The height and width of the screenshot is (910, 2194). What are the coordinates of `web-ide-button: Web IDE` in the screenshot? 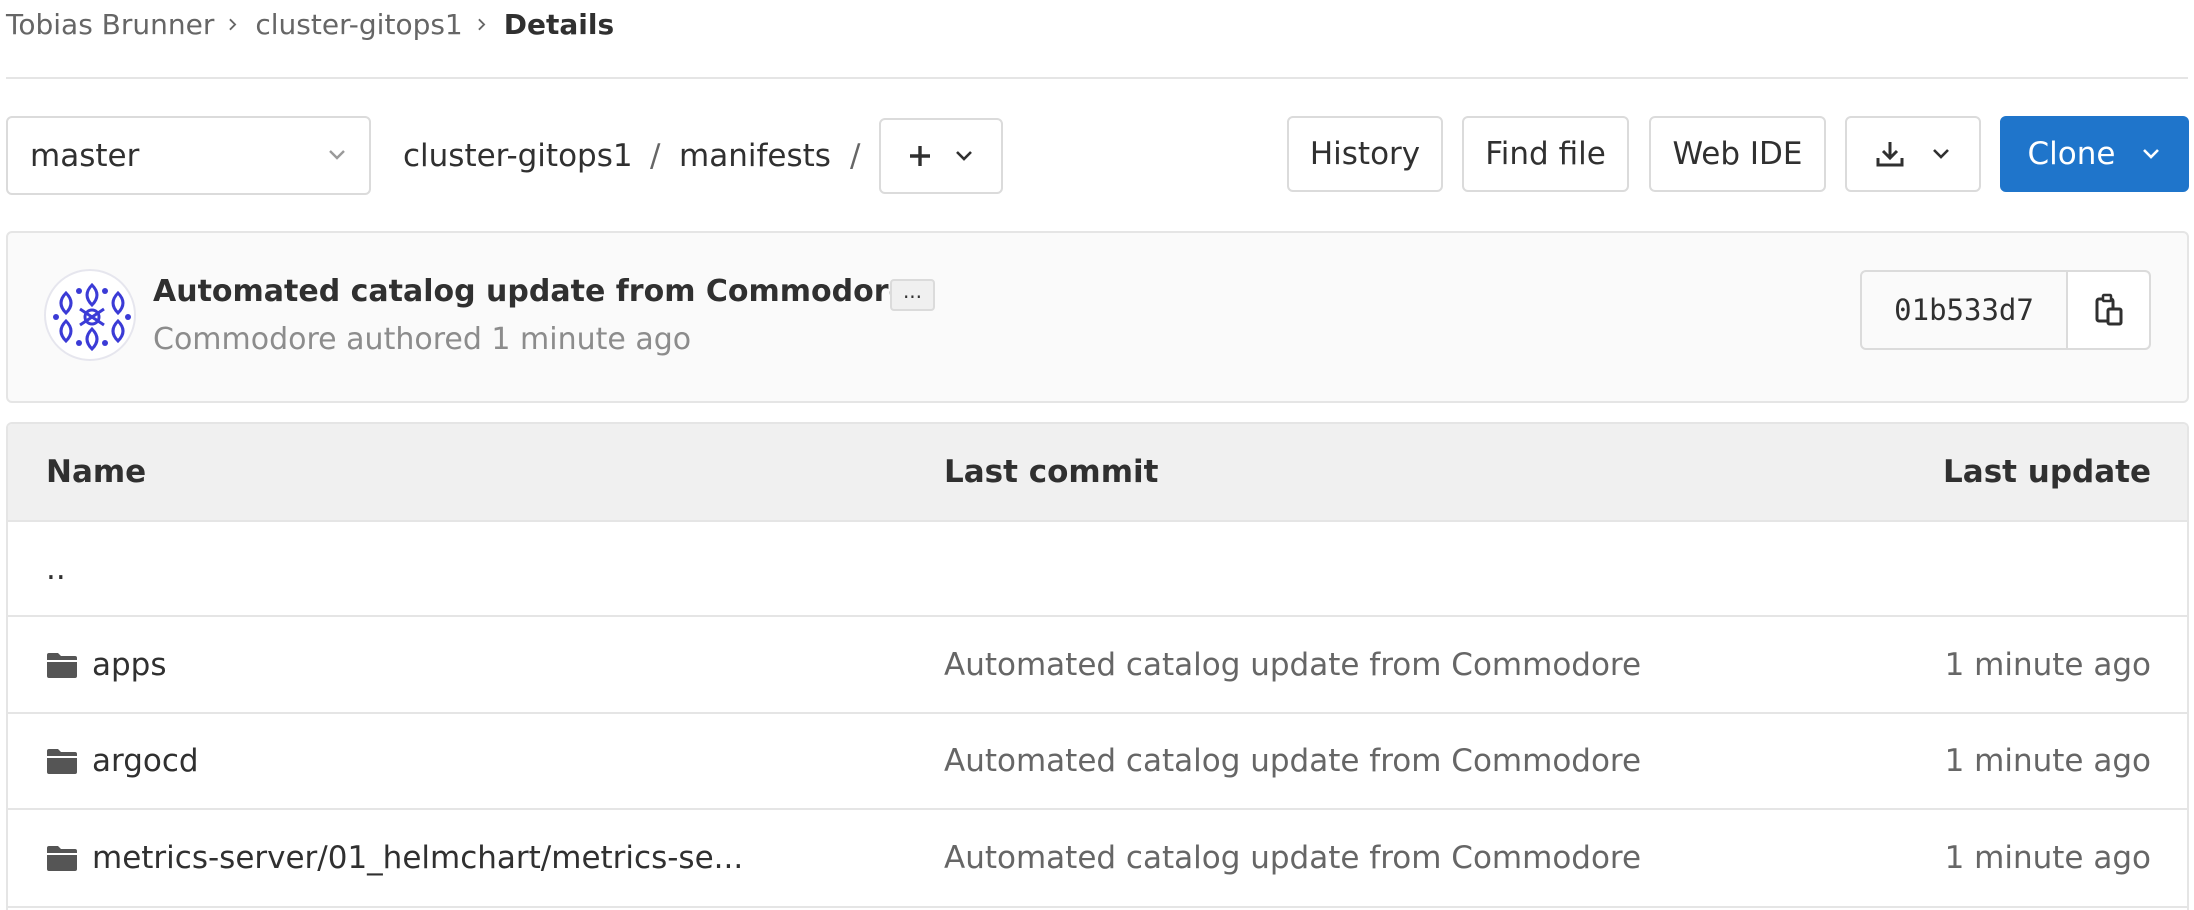 It's located at (1737, 154).